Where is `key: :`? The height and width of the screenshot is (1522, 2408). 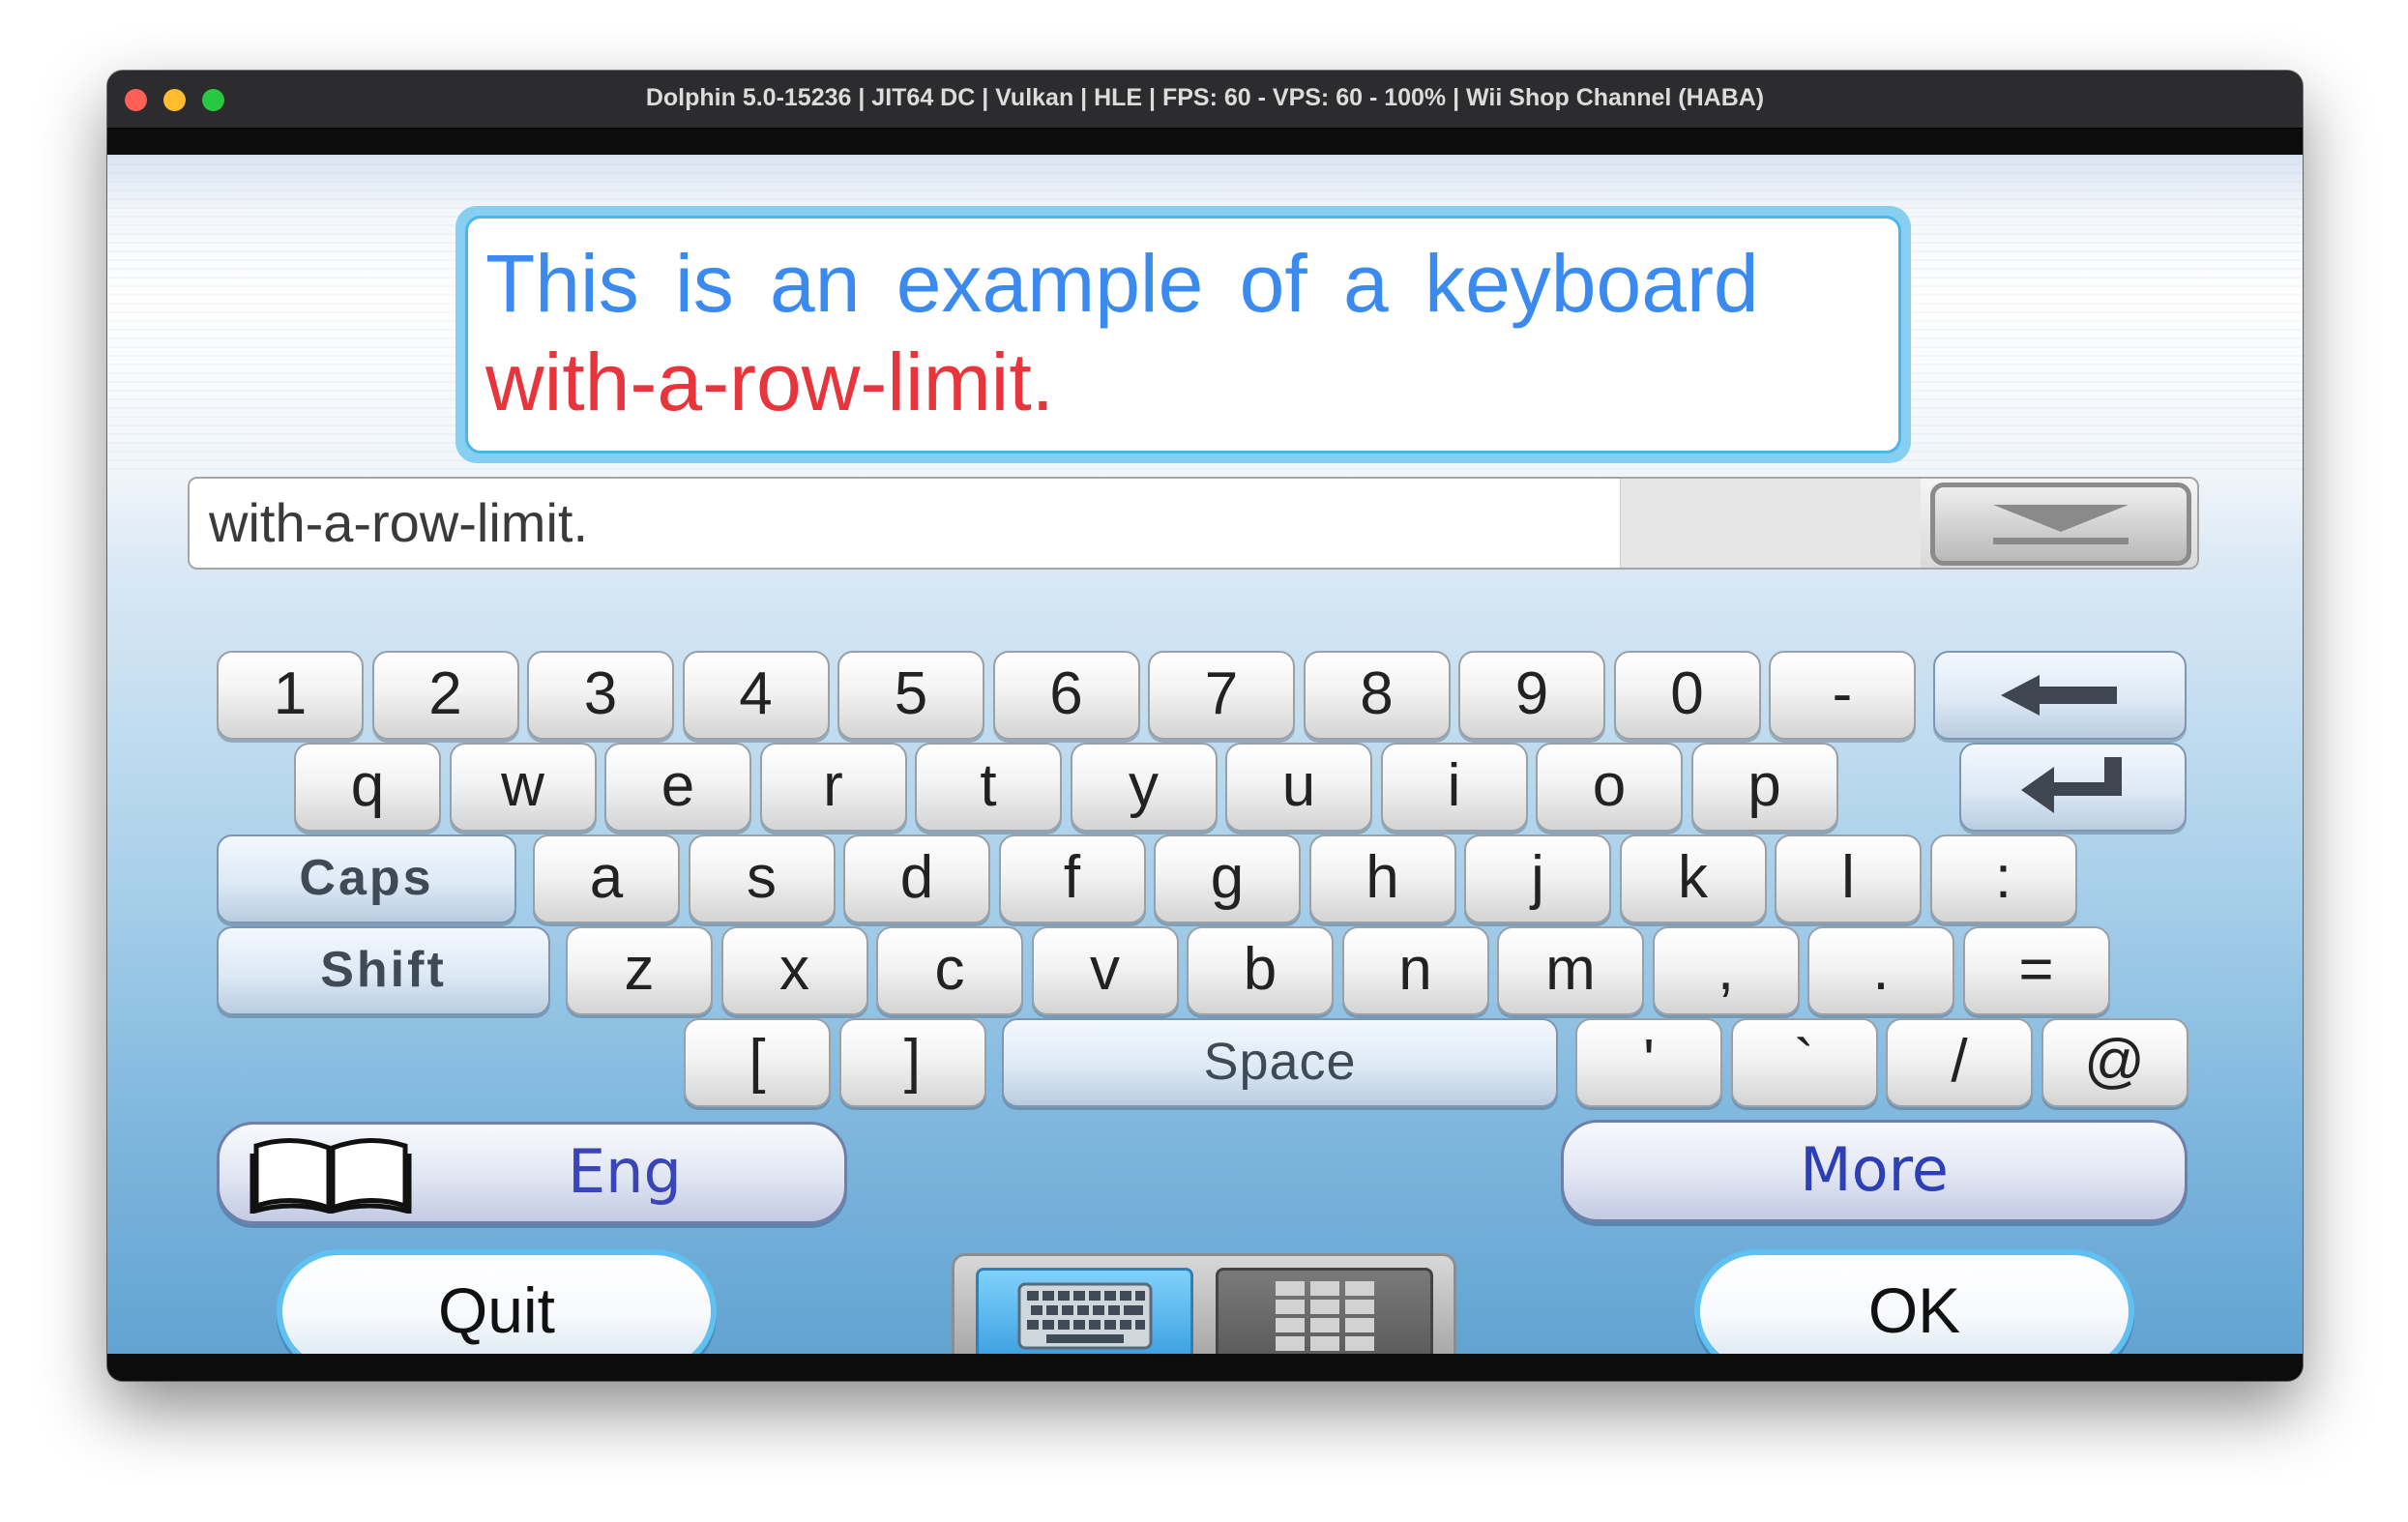
key: : is located at coordinates (2003, 878).